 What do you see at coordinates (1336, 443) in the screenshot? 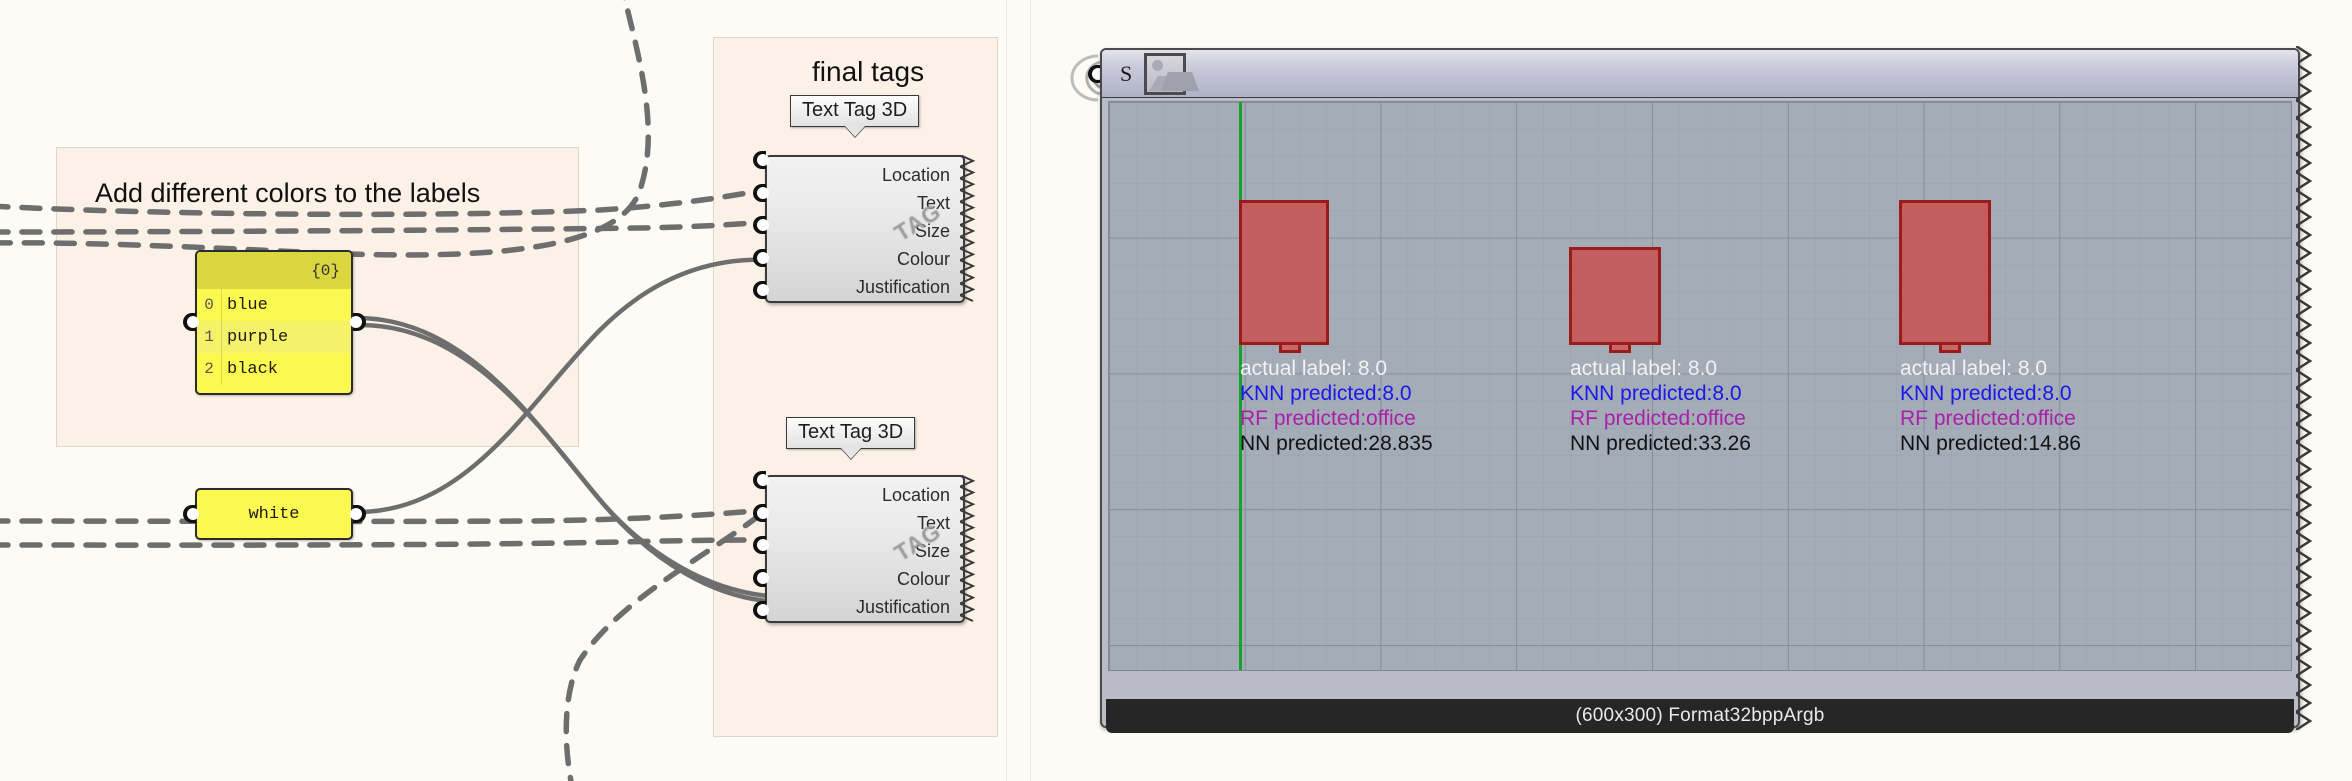
I see `label-nn: NN predicted:28.835` at bounding box center [1336, 443].